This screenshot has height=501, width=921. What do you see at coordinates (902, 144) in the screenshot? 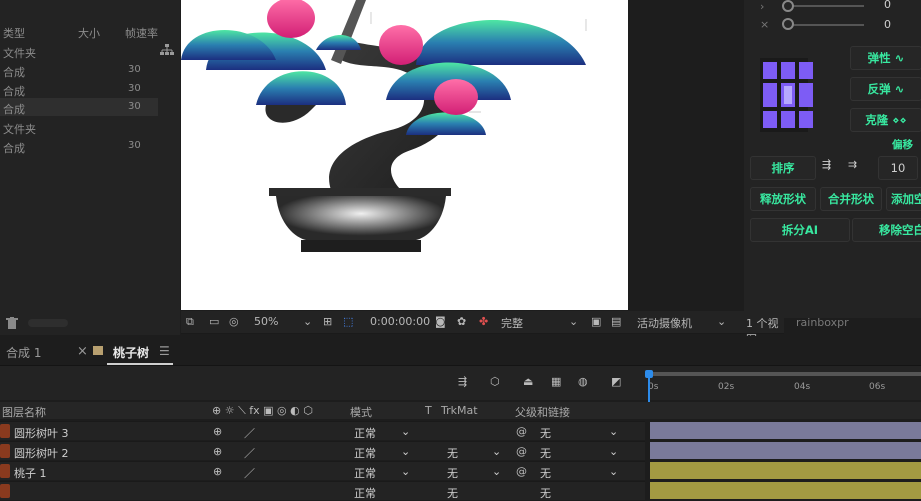
I see `offset-label: 偏移` at bounding box center [902, 144].